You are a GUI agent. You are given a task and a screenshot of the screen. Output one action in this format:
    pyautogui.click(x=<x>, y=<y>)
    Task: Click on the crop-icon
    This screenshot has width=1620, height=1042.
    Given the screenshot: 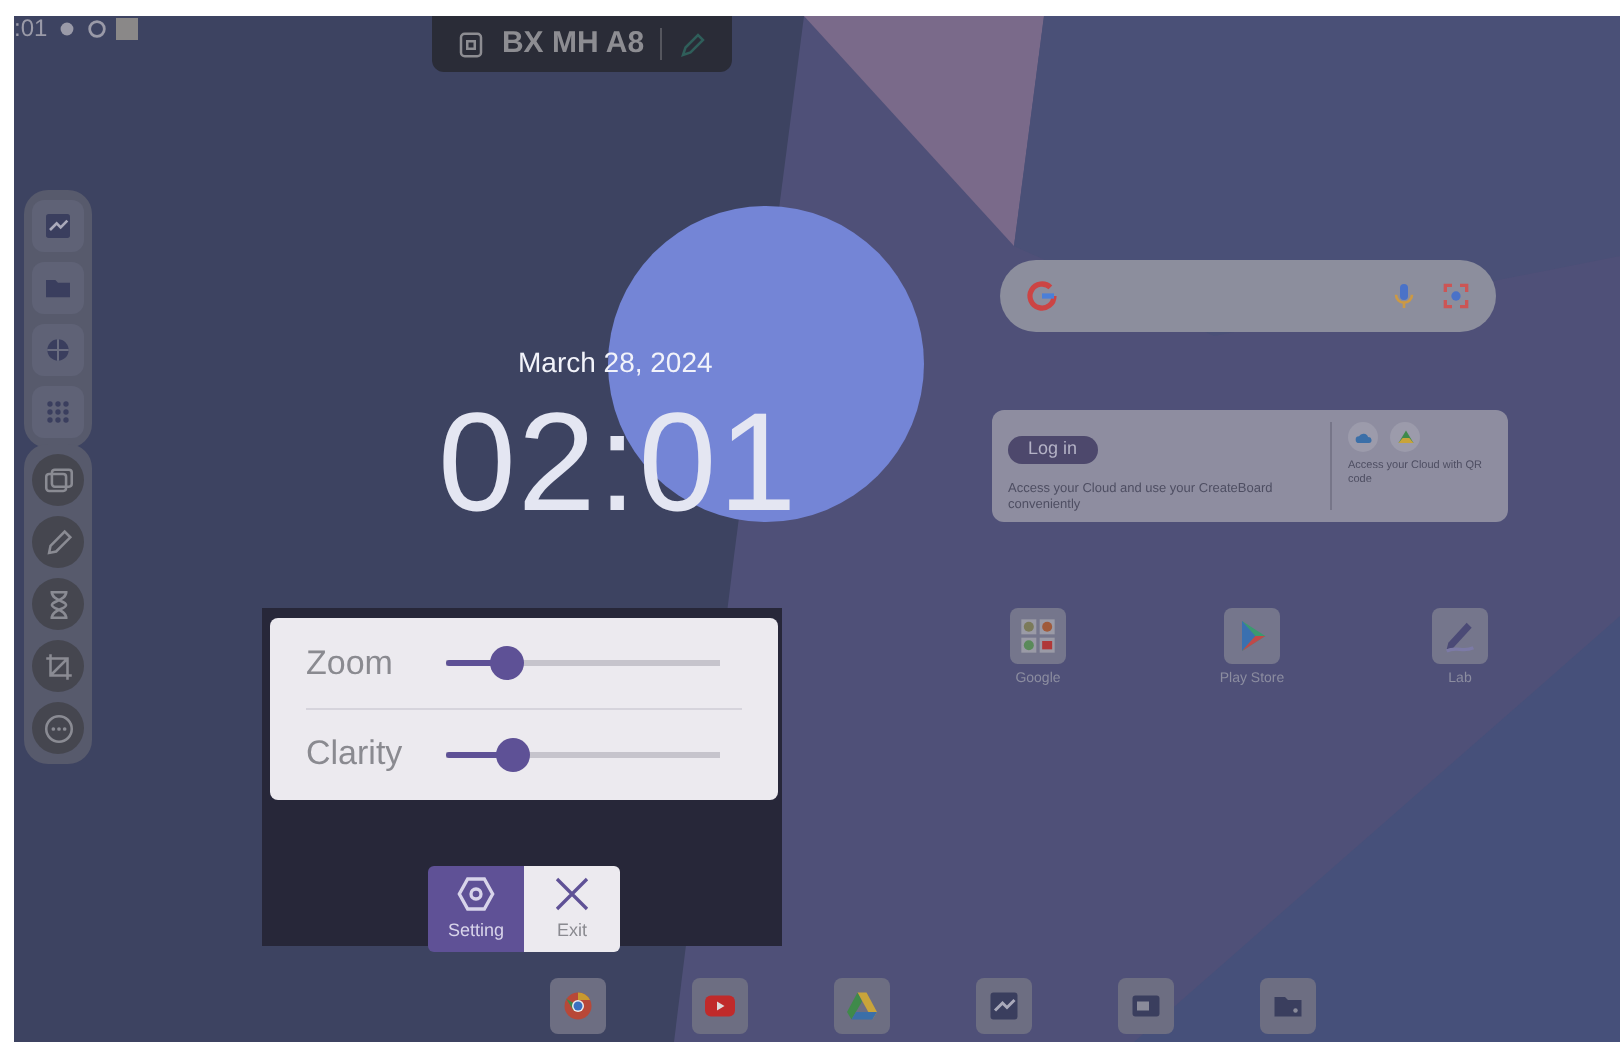 What is the action you would take?
    pyautogui.click(x=58, y=666)
    